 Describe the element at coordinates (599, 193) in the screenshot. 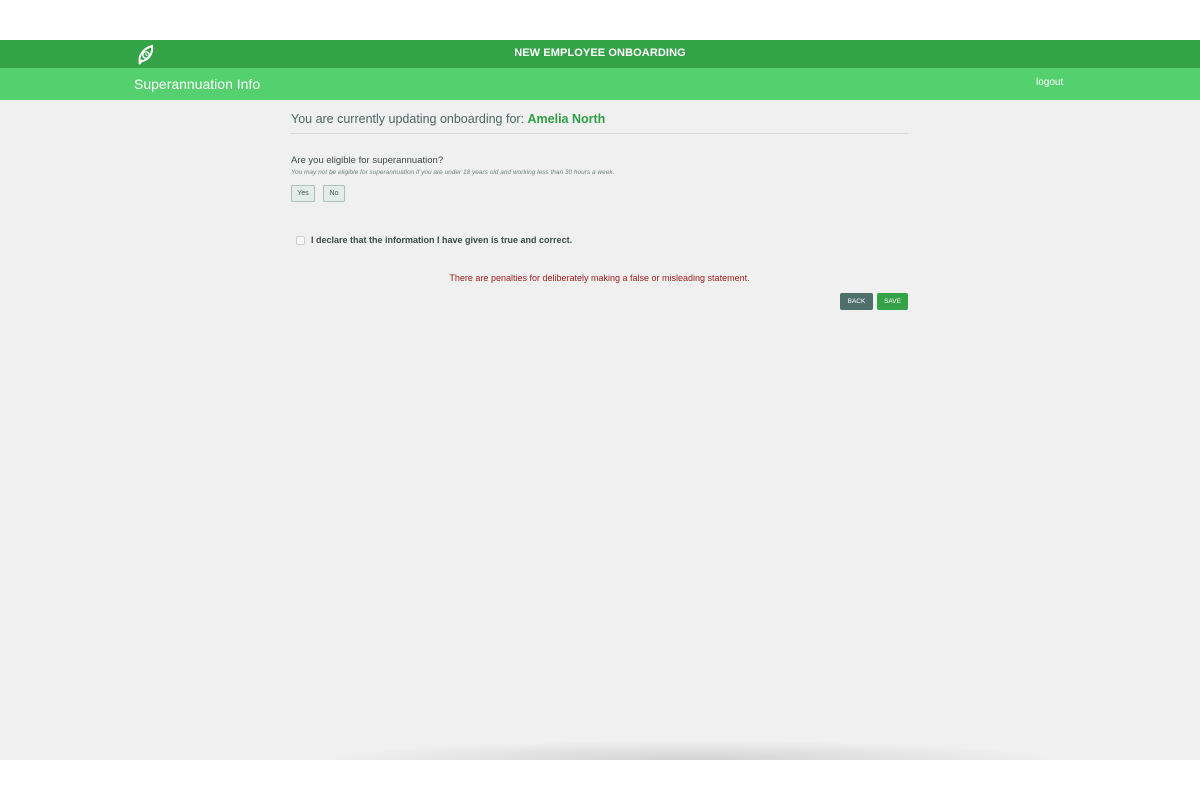

I see `eligibility-button-group: Yes No` at that location.